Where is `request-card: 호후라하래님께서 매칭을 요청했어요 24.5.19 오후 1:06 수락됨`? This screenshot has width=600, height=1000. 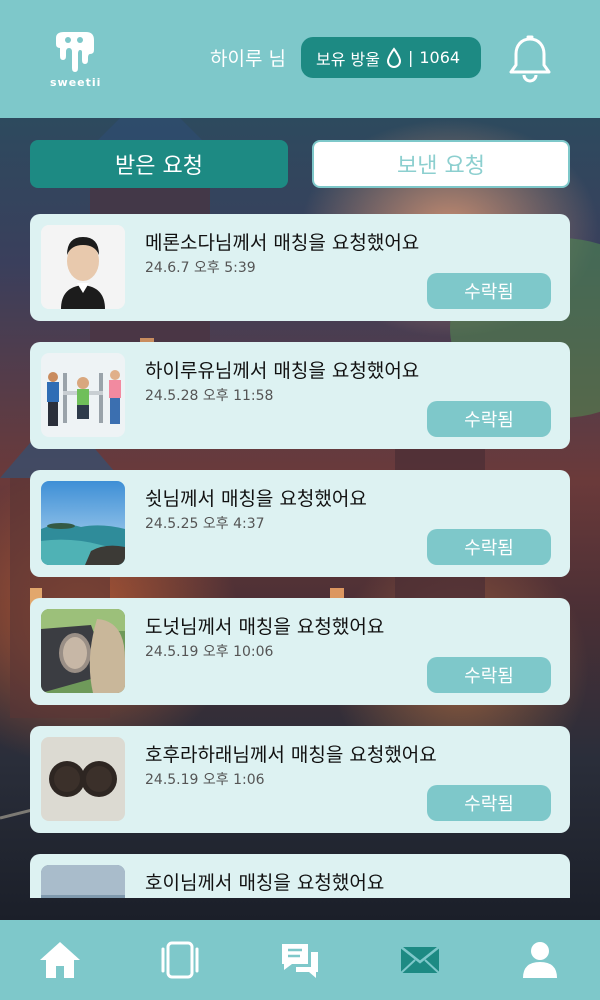 request-card: 호후라하래님께서 매칭을 요청했어요 24.5.19 오후 1:06 수락됨 is located at coordinates (300, 779).